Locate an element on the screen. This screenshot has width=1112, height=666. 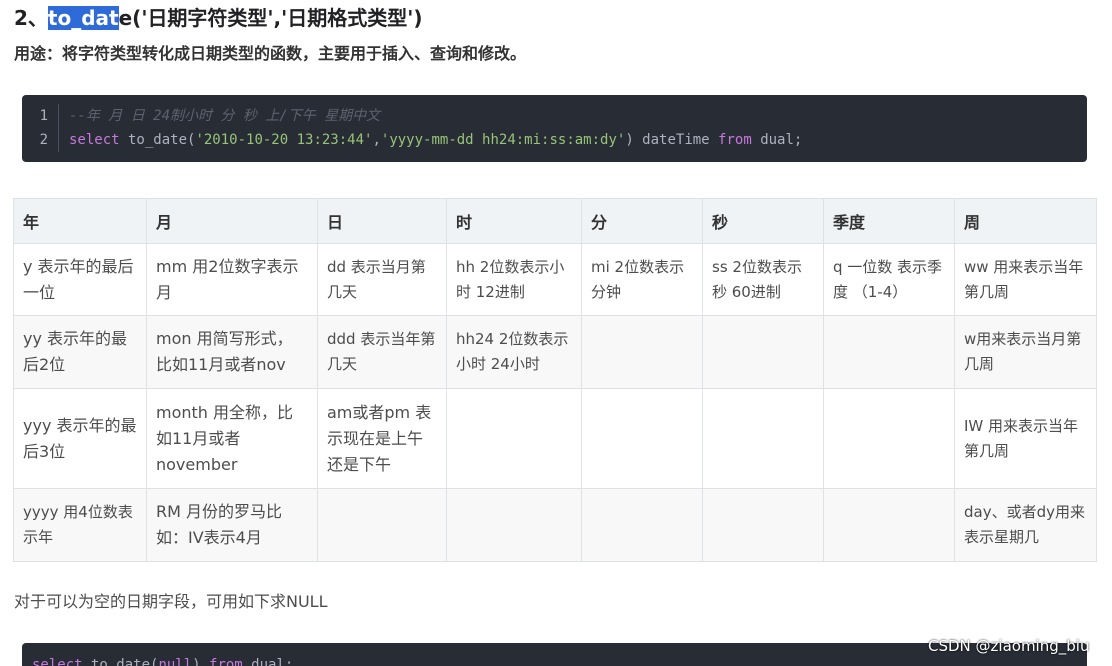
code-comma: , is located at coordinates (376, 140).